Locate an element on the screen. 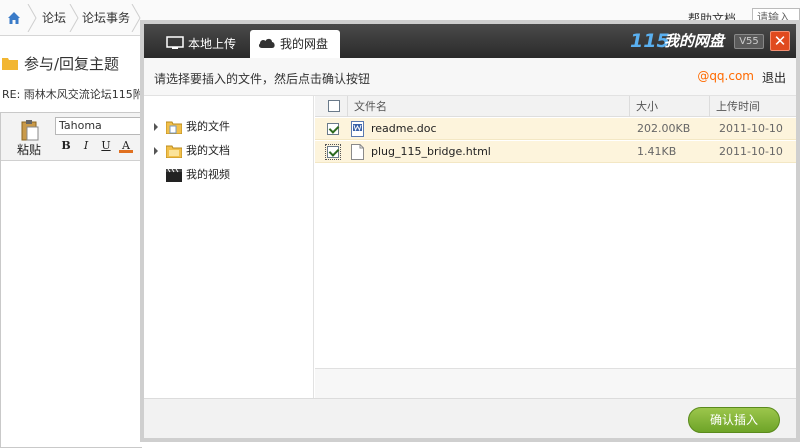 The width and height of the screenshot is (800, 448). cloud-icon is located at coordinates (266, 43).